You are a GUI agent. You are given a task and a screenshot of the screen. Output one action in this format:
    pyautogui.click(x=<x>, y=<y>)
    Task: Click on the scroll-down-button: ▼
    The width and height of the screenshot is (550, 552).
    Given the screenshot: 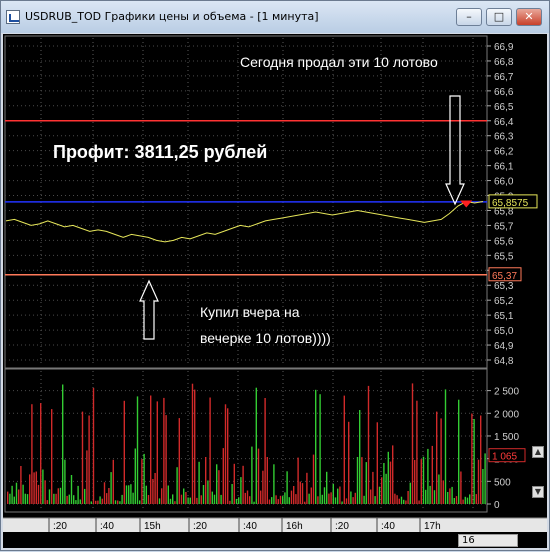 What is the action you would take?
    pyautogui.click(x=538, y=492)
    